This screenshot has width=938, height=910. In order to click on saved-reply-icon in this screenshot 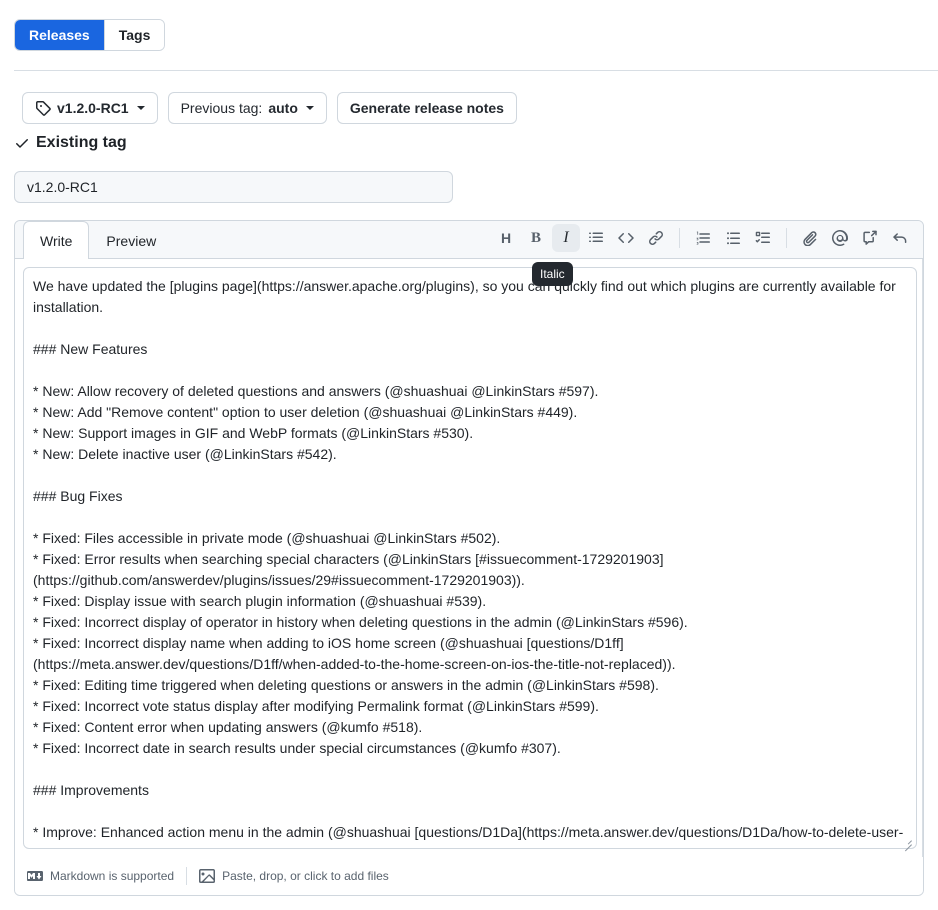, I will do `click(870, 238)`.